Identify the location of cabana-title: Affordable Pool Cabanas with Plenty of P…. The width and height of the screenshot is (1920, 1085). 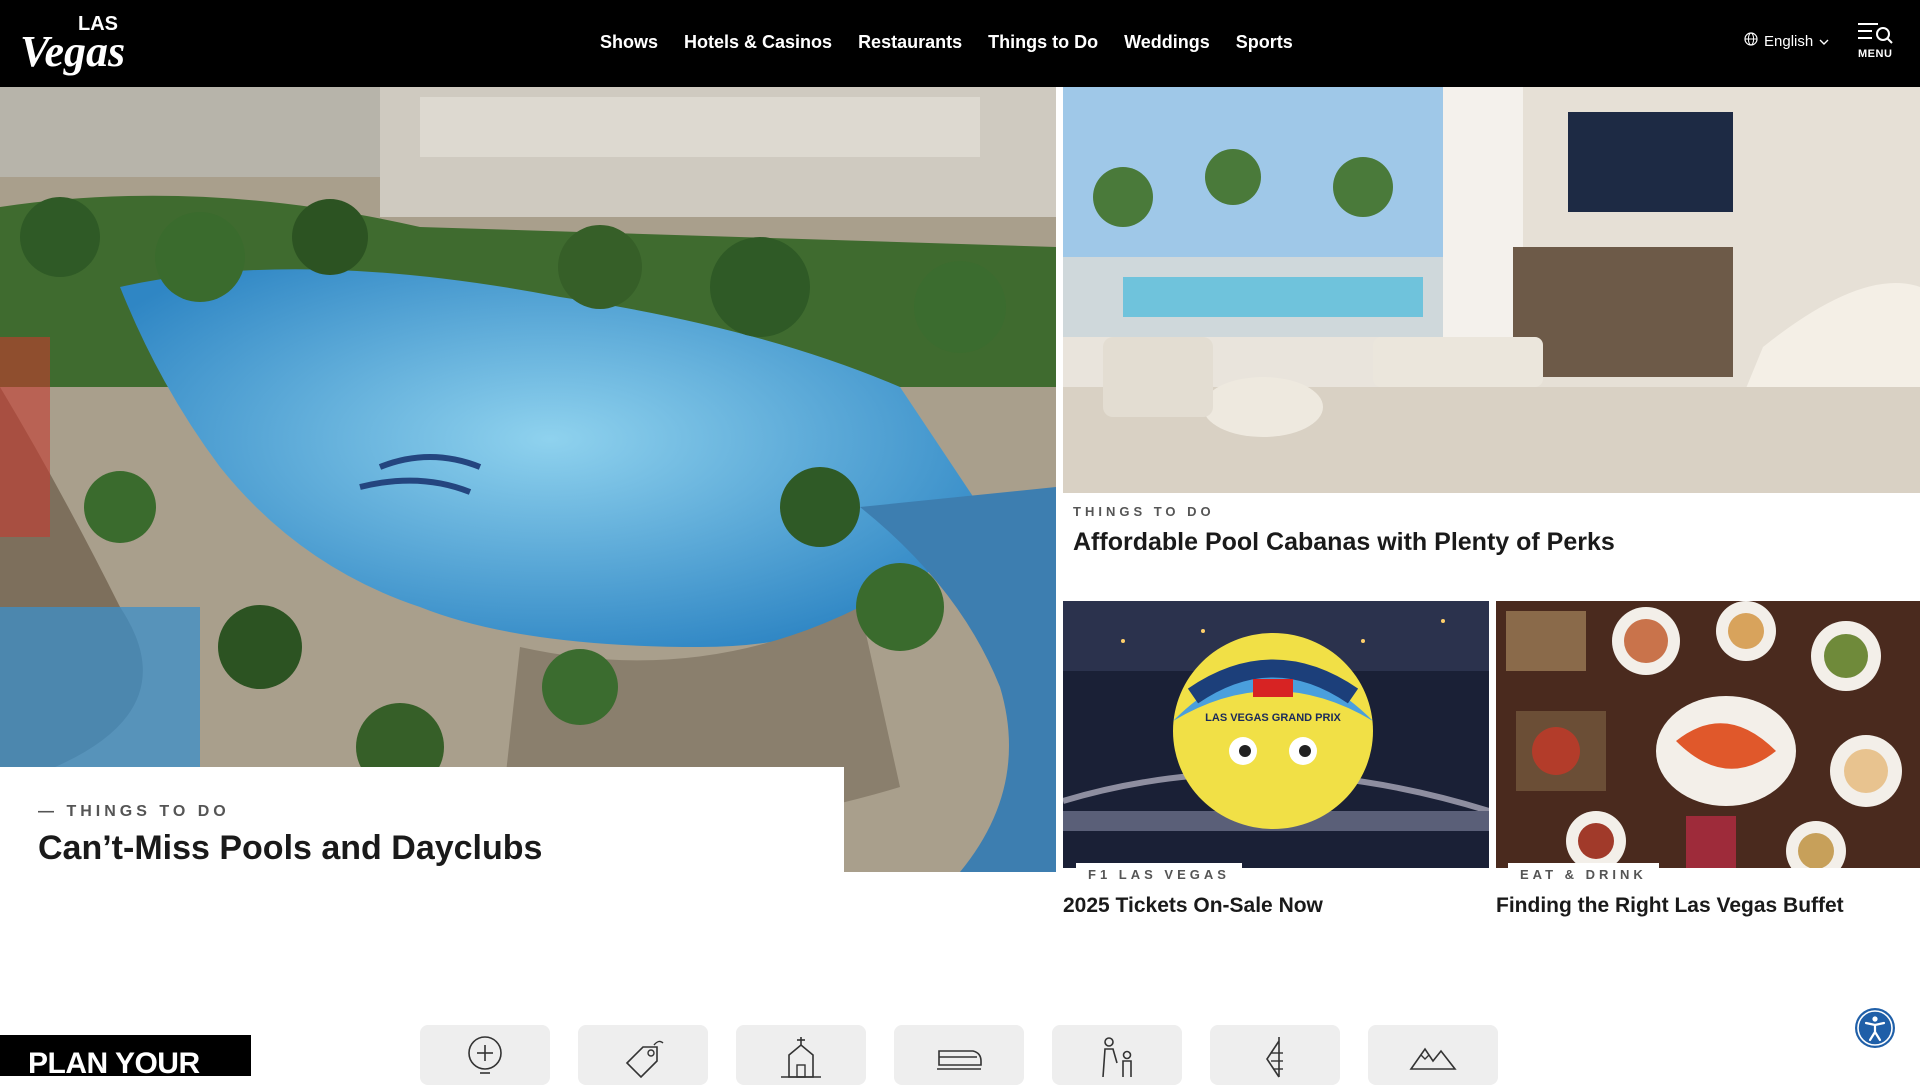
(1344, 542).